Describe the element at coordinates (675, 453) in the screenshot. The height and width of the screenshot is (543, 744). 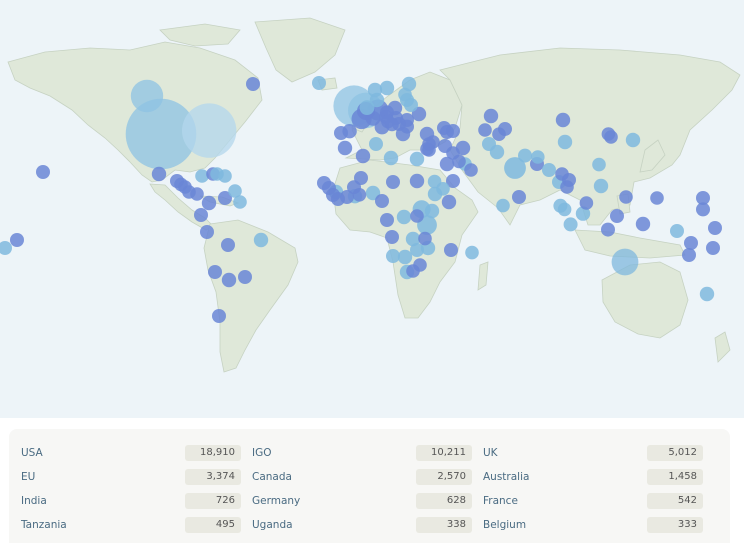
I see `stat-country-value: 5,012` at that location.